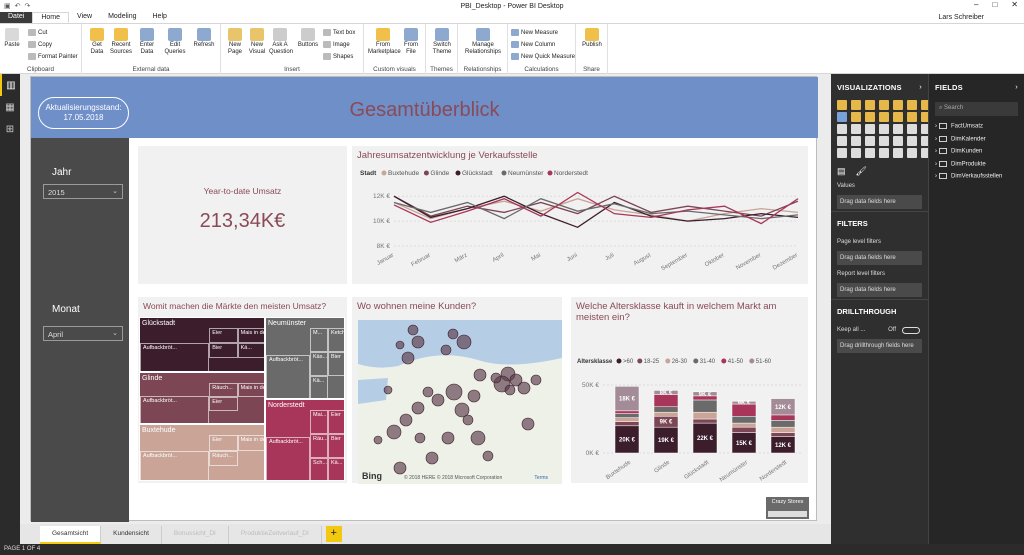 This screenshot has height=555, width=1024. What do you see at coordinates (336, 422) in the screenshot?
I see `treemap-item: Eier` at bounding box center [336, 422].